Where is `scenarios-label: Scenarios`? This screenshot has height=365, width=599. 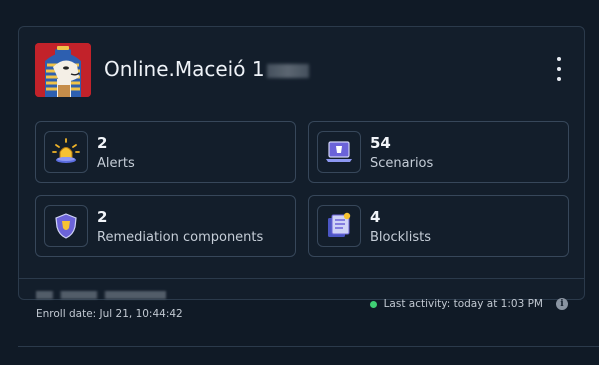
scenarios-label: Scenarios is located at coordinates (402, 163).